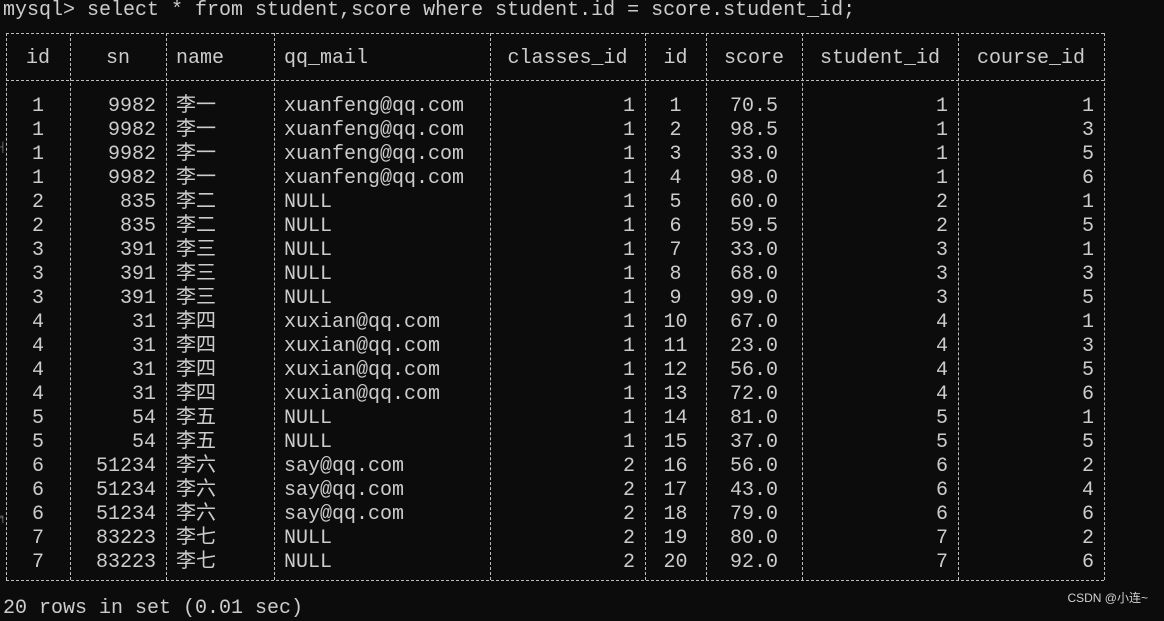 This screenshot has width=1164, height=621. What do you see at coordinates (675, 514) in the screenshot?
I see `table-cell: 18` at bounding box center [675, 514].